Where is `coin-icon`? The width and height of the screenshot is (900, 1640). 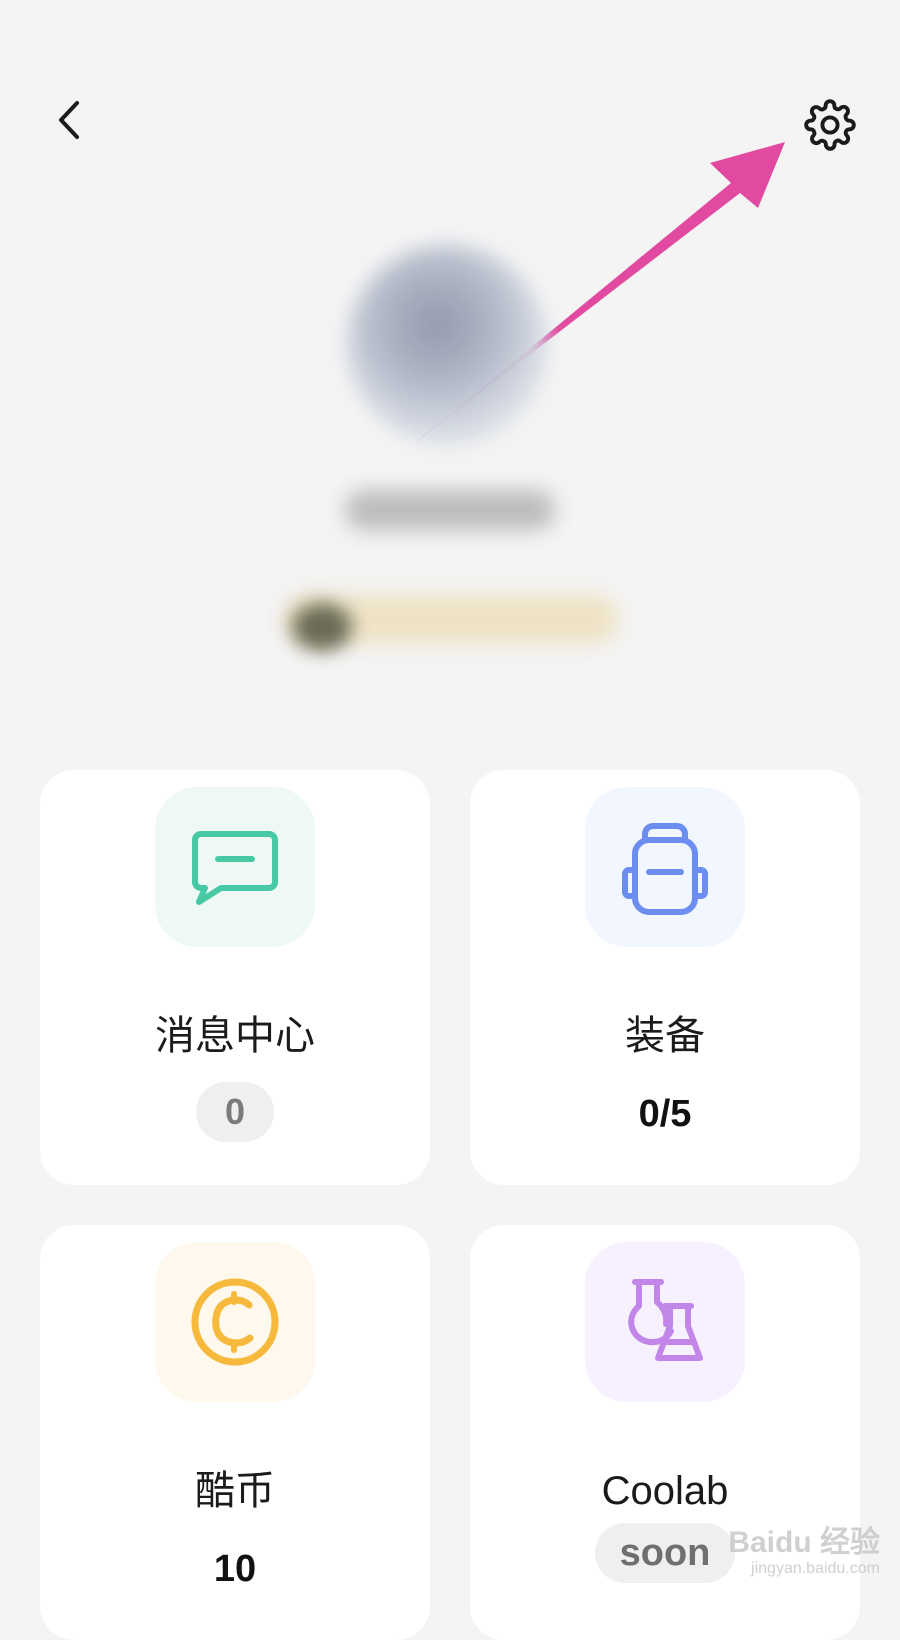
coin-icon is located at coordinates (235, 1322).